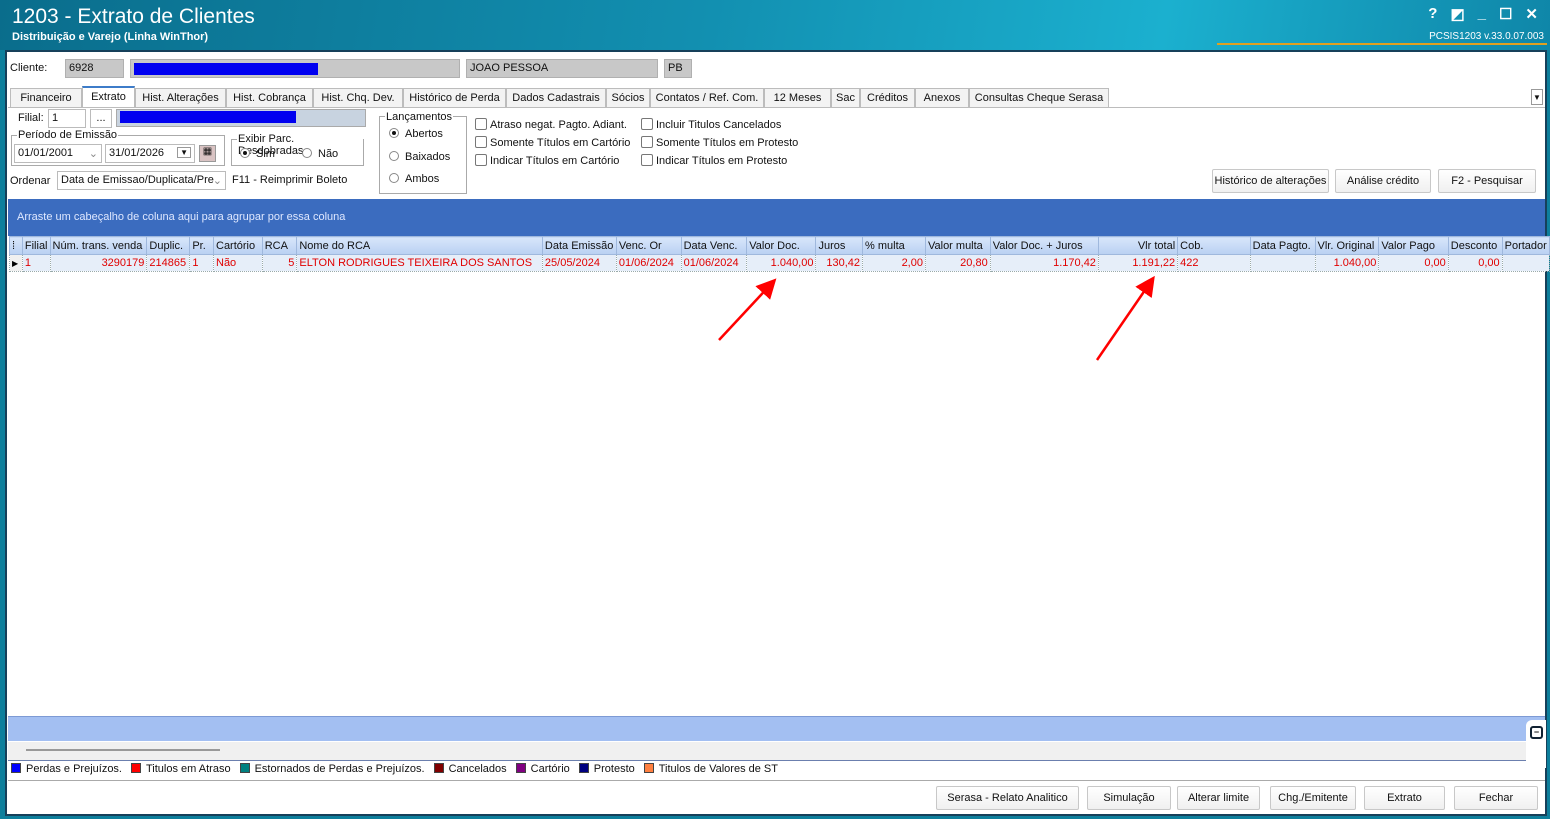 This screenshot has width=1550, height=819. I want to click on radio-sim: Sim, so click(257, 154).